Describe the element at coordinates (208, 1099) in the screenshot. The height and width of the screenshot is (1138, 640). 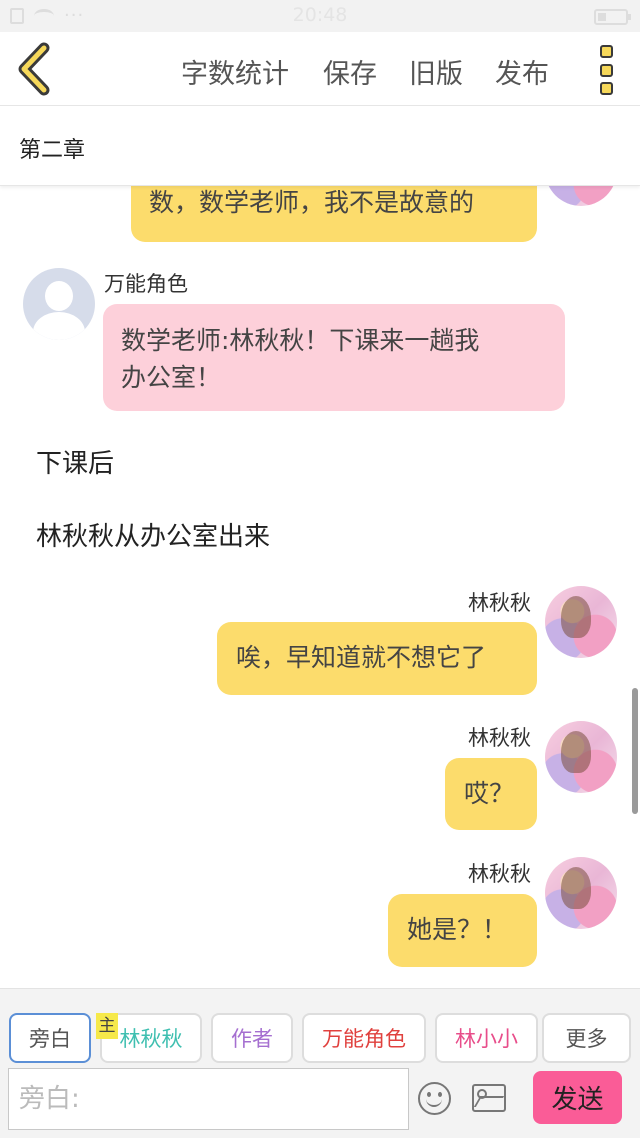
I see `message-input: 旁白:` at that location.